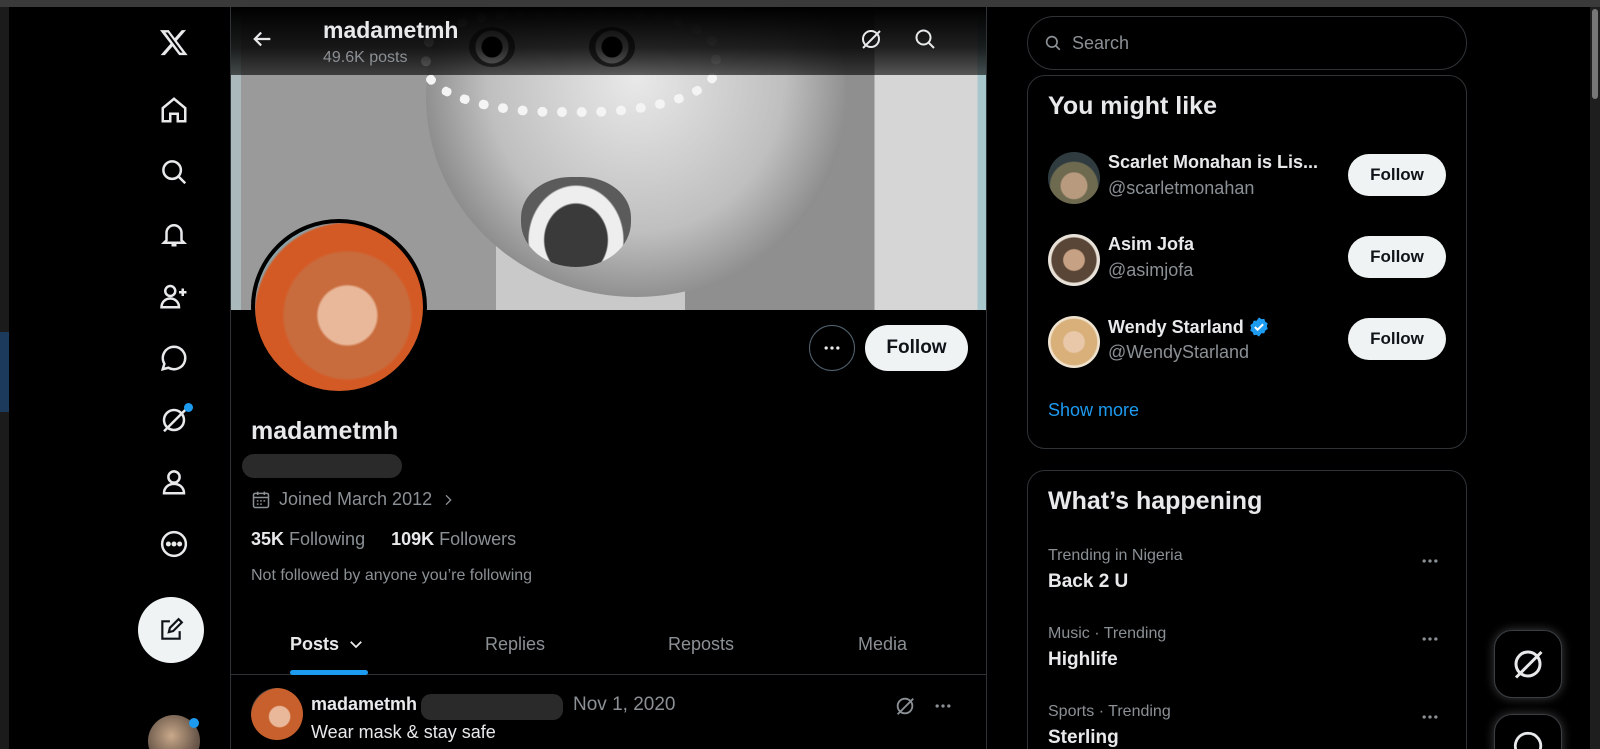 The image size is (1600, 749). What do you see at coordinates (608, 644) in the screenshot?
I see `profile-tabs: Posts Replies Reposts Media` at bounding box center [608, 644].